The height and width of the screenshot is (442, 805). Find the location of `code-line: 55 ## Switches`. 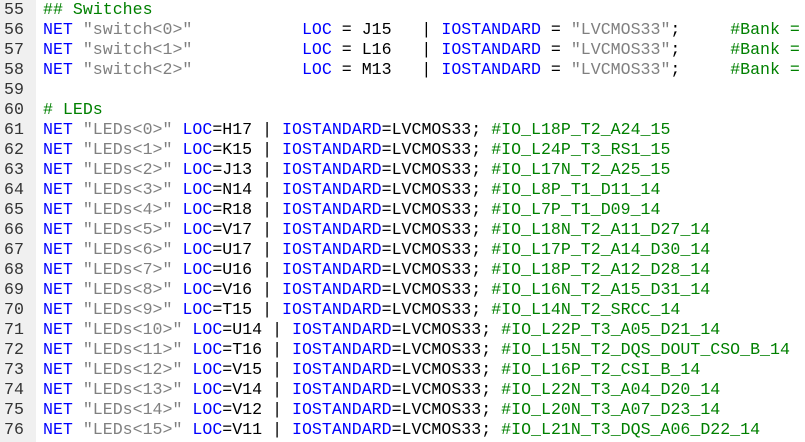

code-line: 55 ## Switches is located at coordinates (402, 10).